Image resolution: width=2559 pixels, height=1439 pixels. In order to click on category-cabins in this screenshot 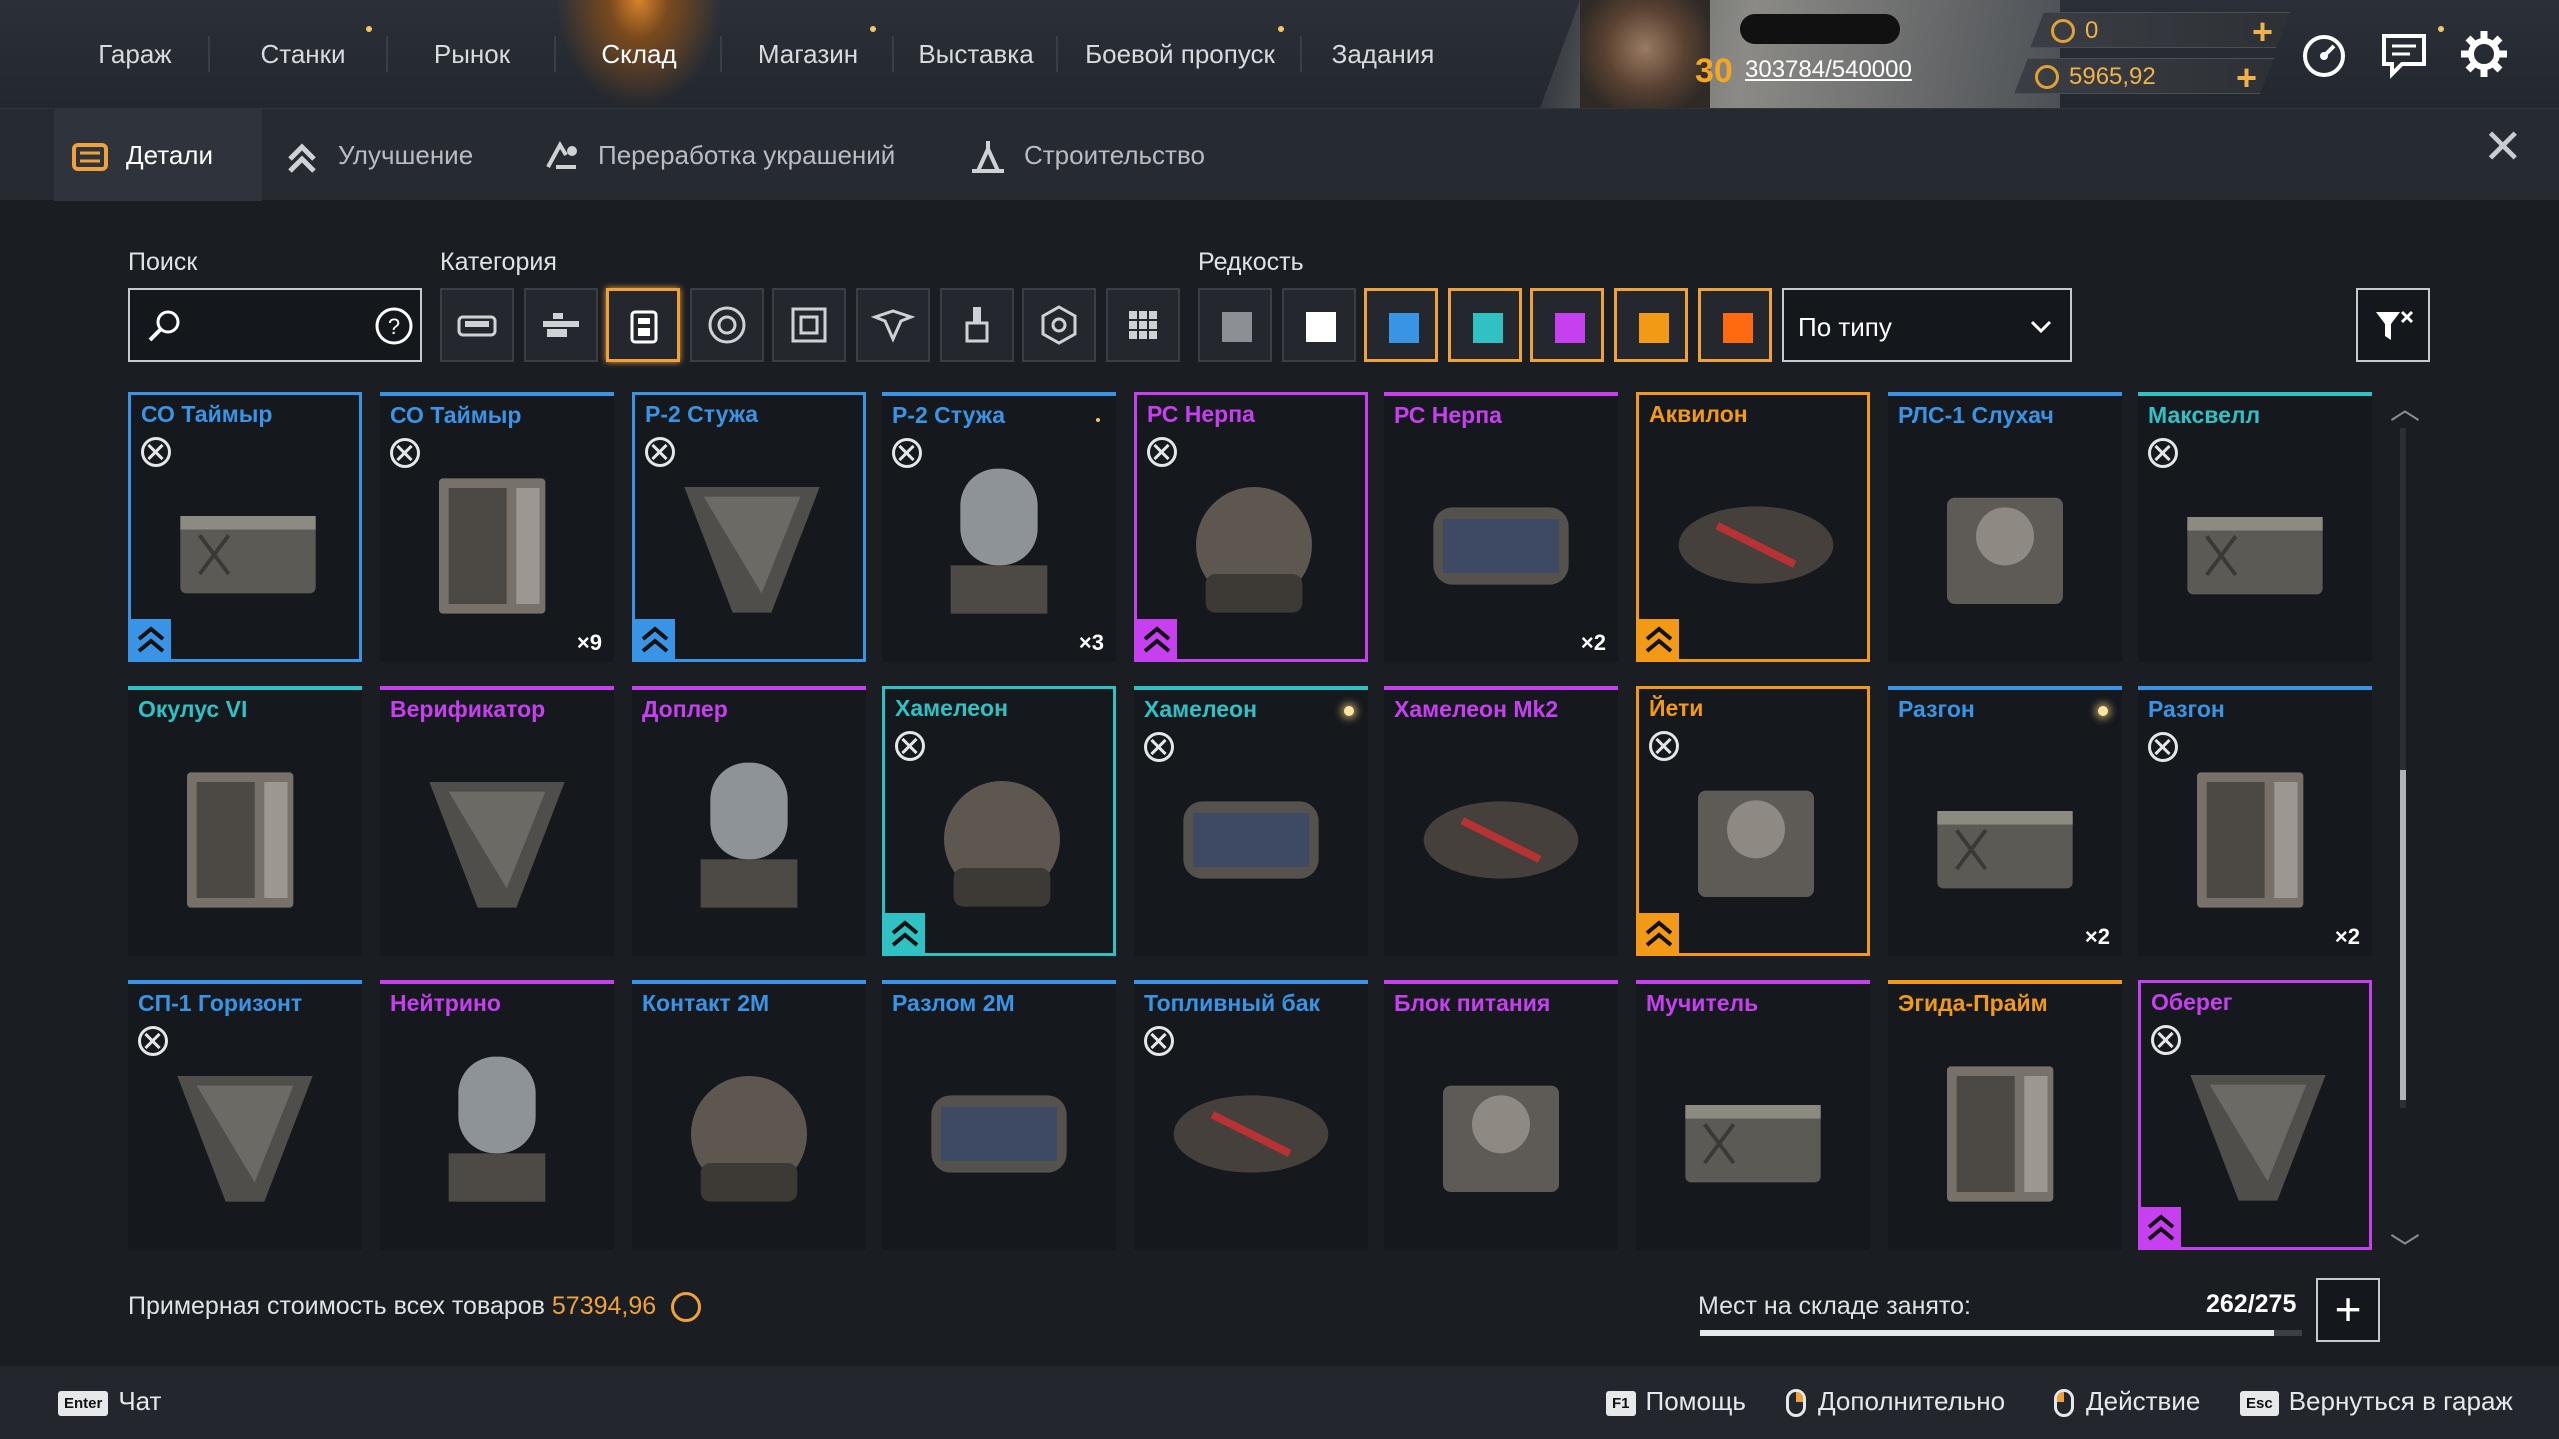, I will do `click(477, 325)`.